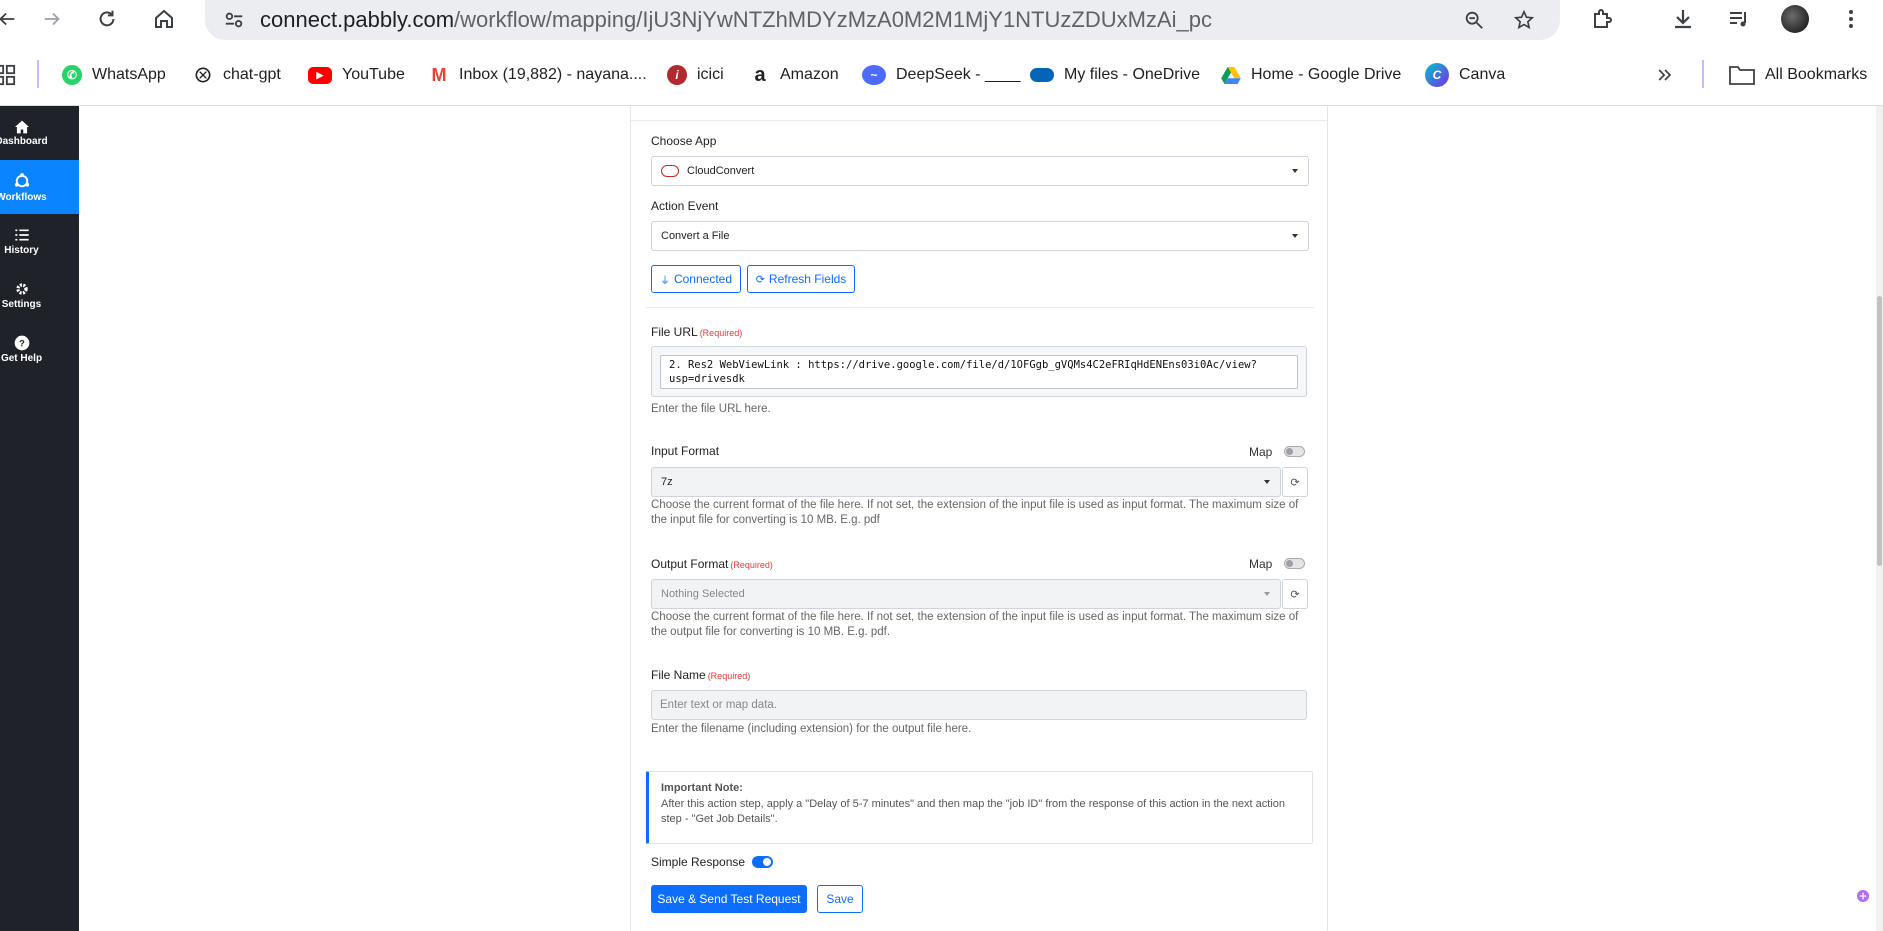 This screenshot has height=931, width=1883. Describe the element at coordinates (980, 171) in the screenshot. I see `choose-app-select: CloudConvert` at that location.